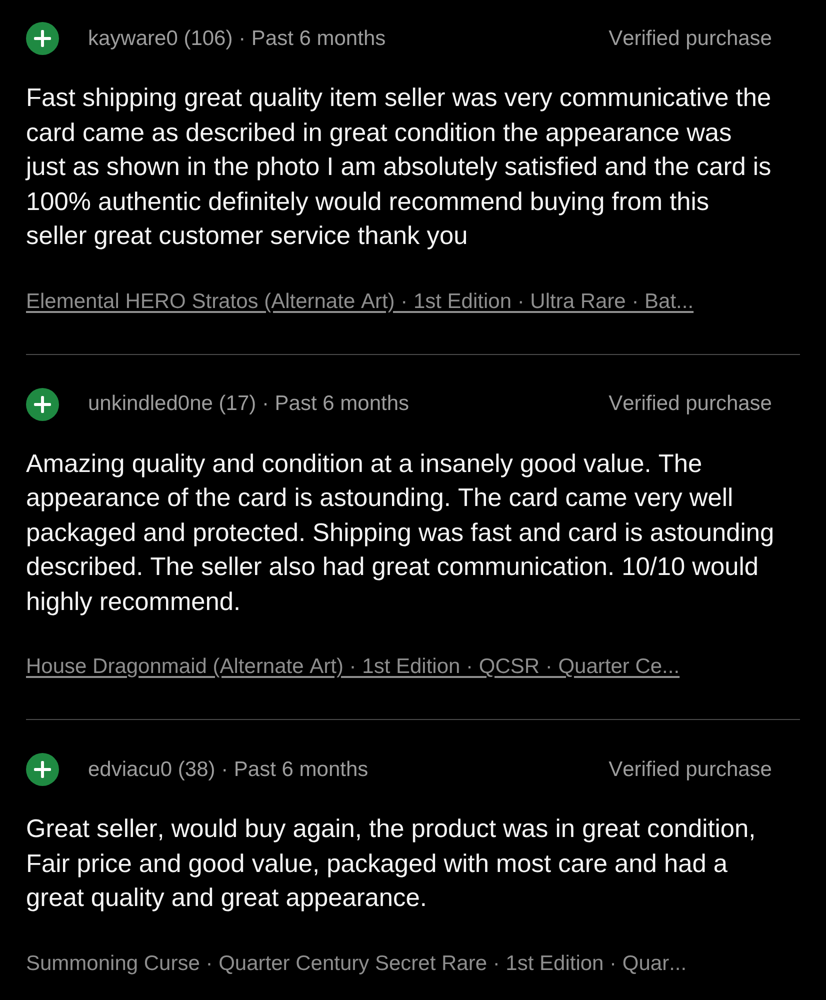  What do you see at coordinates (229, 770) in the screenshot?
I see `reviewer-info: edviacu0 (38) · Past 6 months` at bounding box center [229, 770].